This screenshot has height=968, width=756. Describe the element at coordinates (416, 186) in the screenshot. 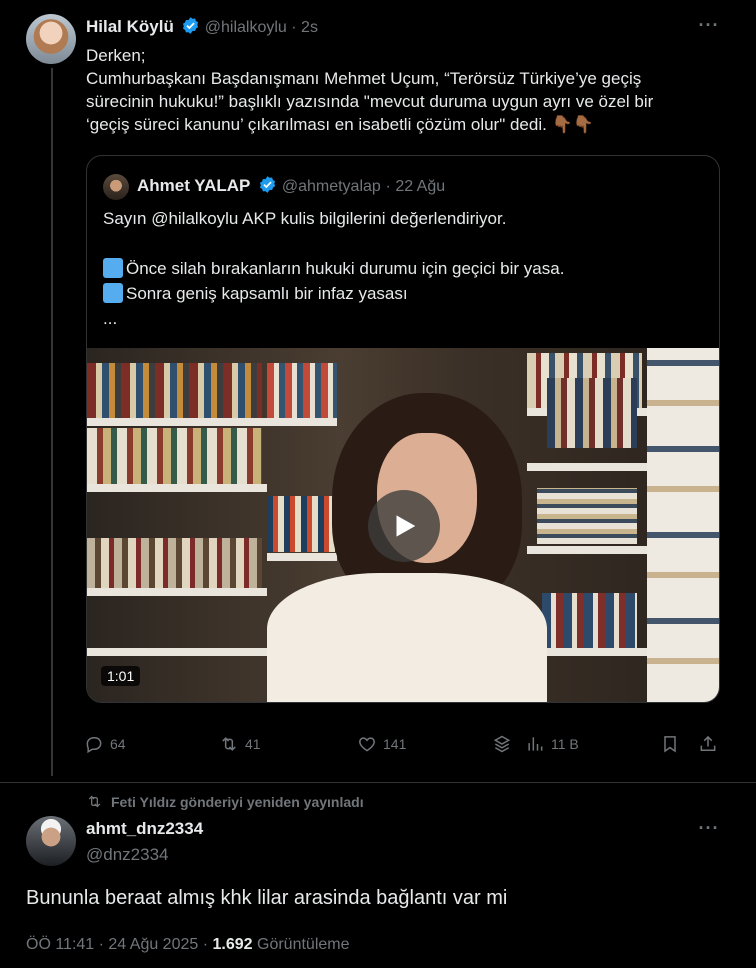

I see `quoted-tweet-date: · 22 Ağu` at that location.